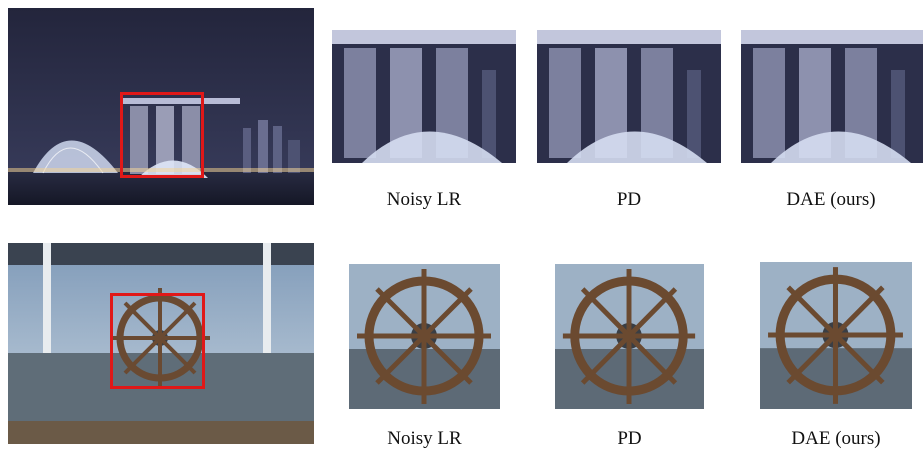 The image size is (923, 454). I want to click on row1-caption-pd: PD, so click(629, 199).